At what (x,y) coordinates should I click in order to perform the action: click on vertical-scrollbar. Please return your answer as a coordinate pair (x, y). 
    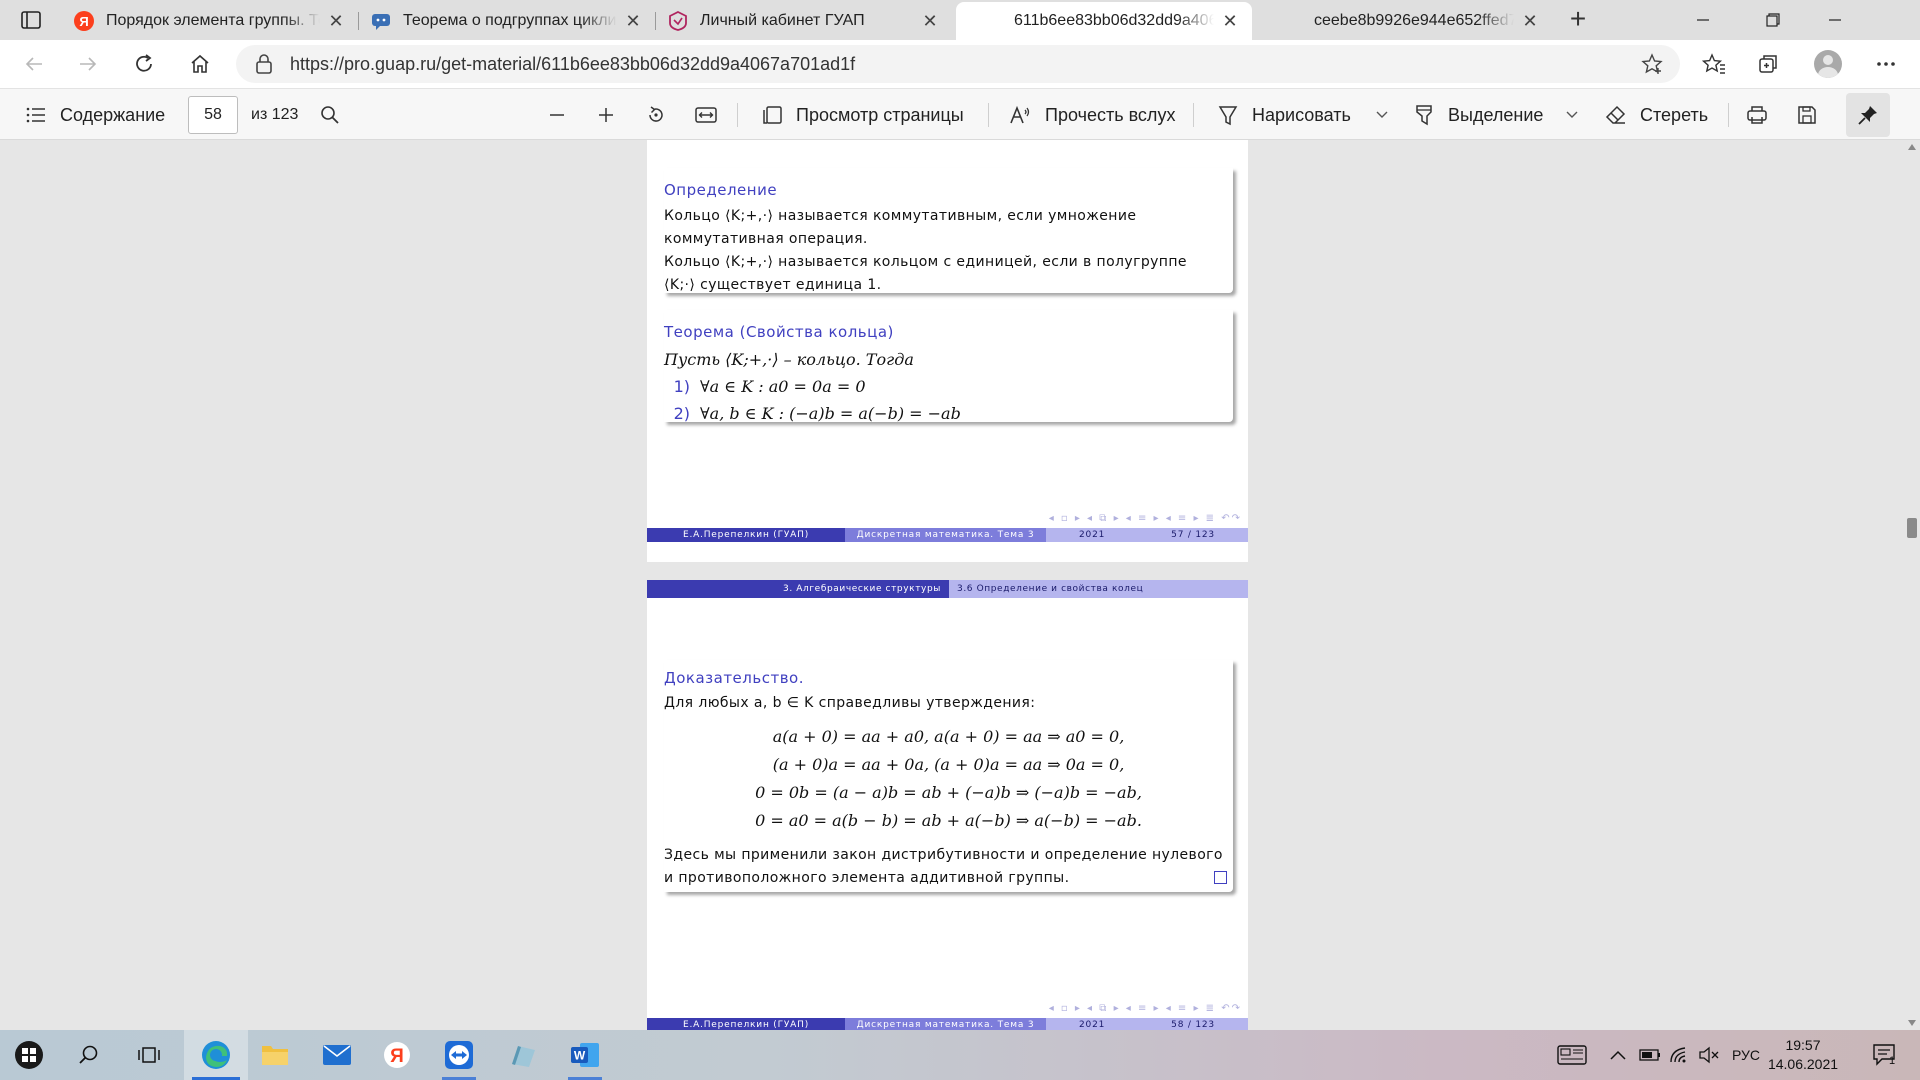
    Looking at the image, I should click on (1912, 585).